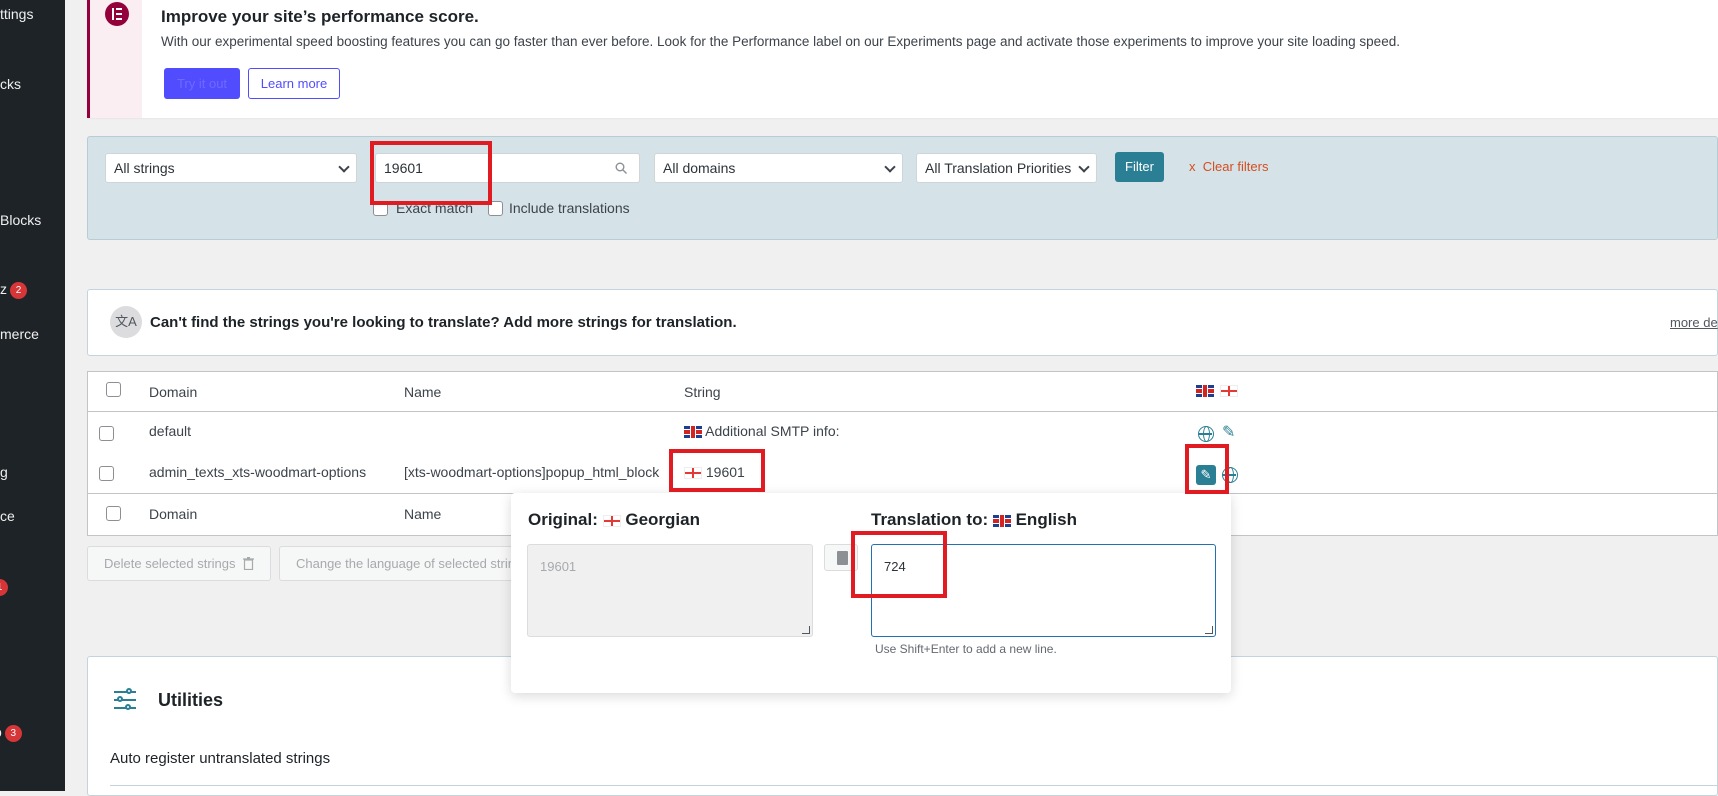 Image resolution: width=1718 pixels, height=796 pixels. I want to click on sidebar-item-label: ttings, so click(17, 14).